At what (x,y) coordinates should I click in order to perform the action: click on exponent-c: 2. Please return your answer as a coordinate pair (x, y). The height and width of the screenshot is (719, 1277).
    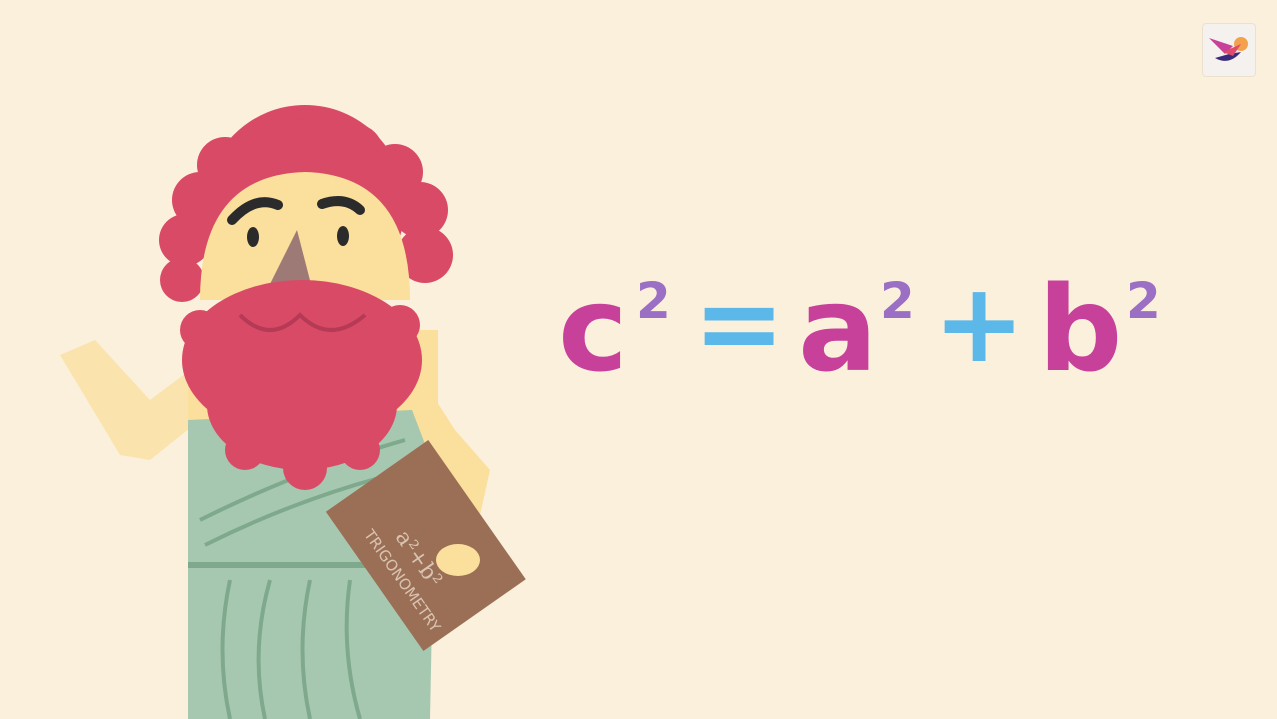
    Looking at the image, I should click on (653, 301).